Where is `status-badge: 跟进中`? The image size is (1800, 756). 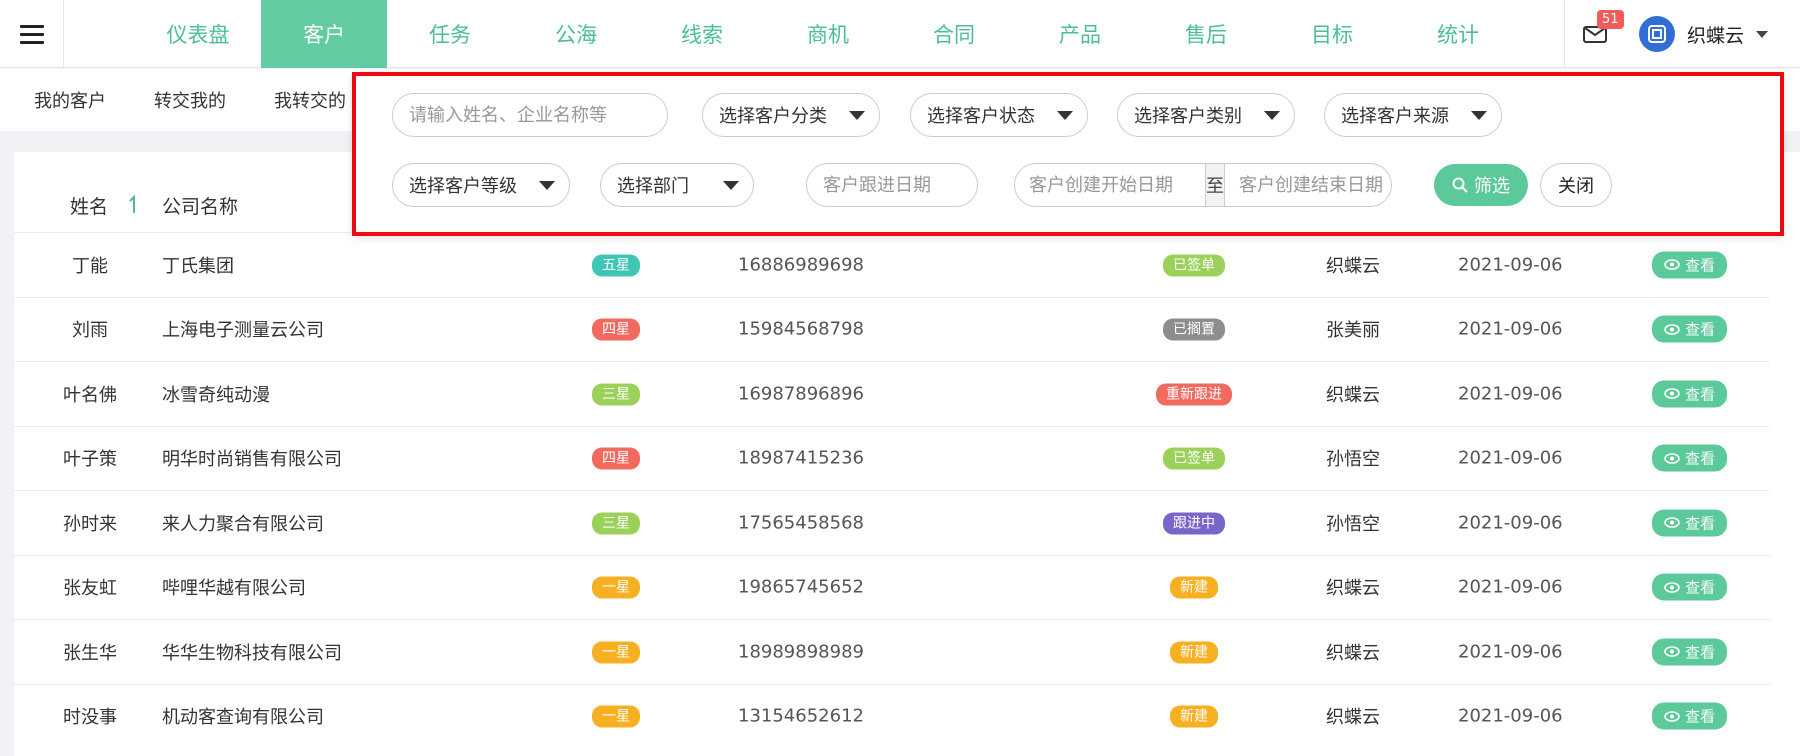
status-badge: 跟进中 is located at coordinates (1194, 523).